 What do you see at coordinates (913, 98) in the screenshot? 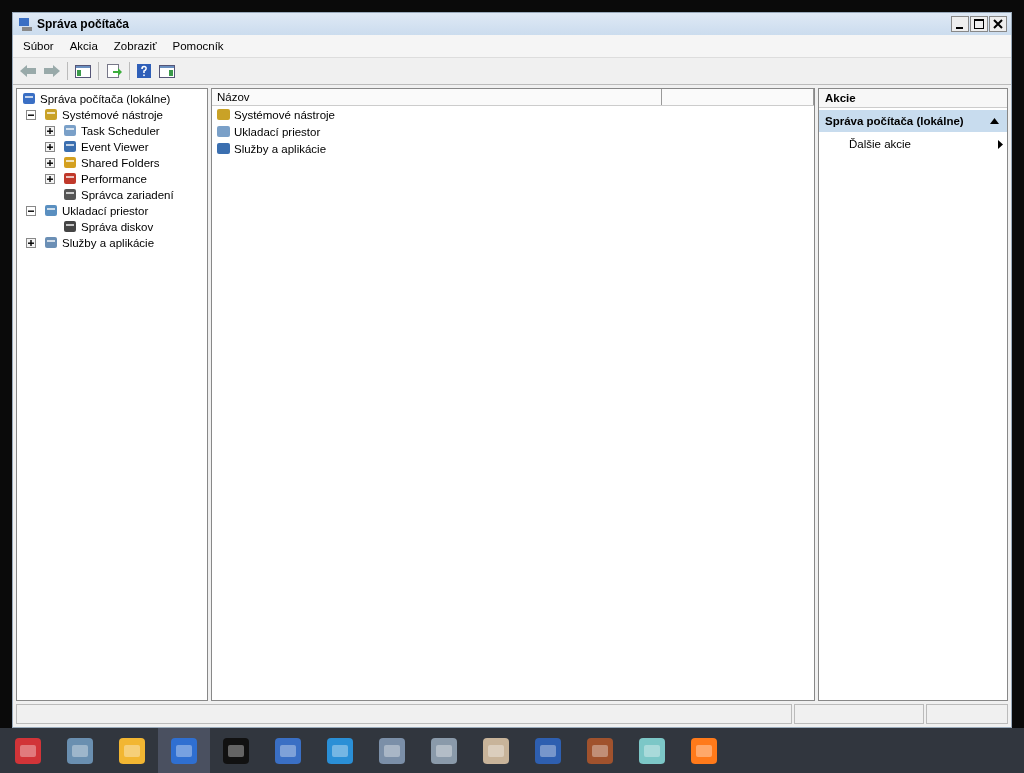
I see `actions-title: Akcie` at bounding box center [913, 98].